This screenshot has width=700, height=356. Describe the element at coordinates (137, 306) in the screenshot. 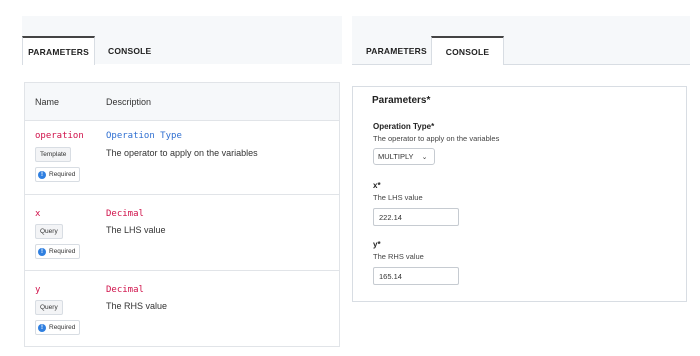

I see `param-description: The RHS value` at that location.